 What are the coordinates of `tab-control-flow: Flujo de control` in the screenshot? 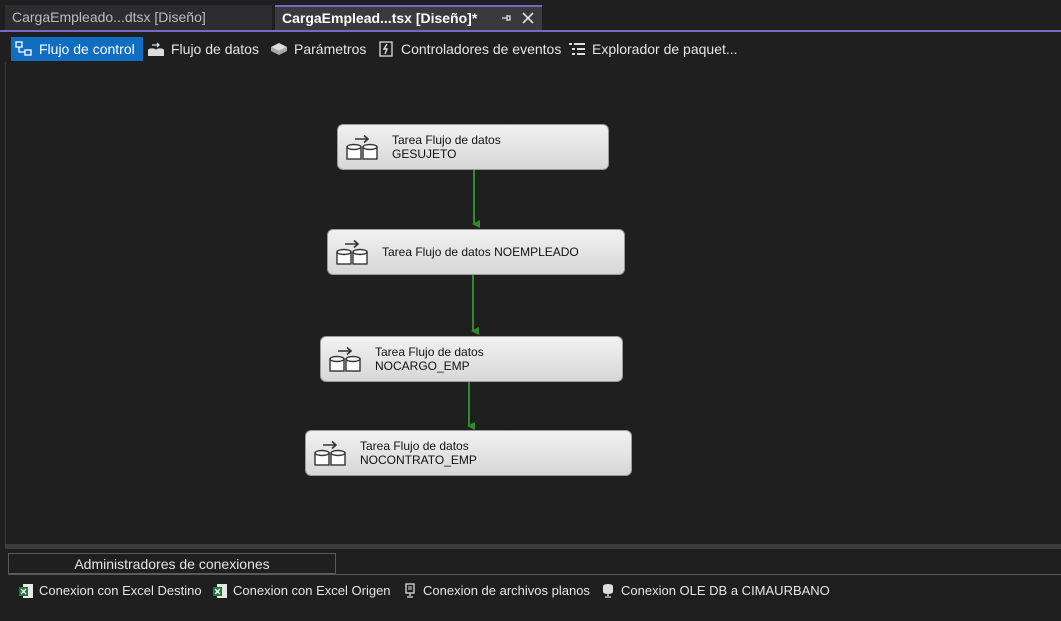 It's located at (77, 49).